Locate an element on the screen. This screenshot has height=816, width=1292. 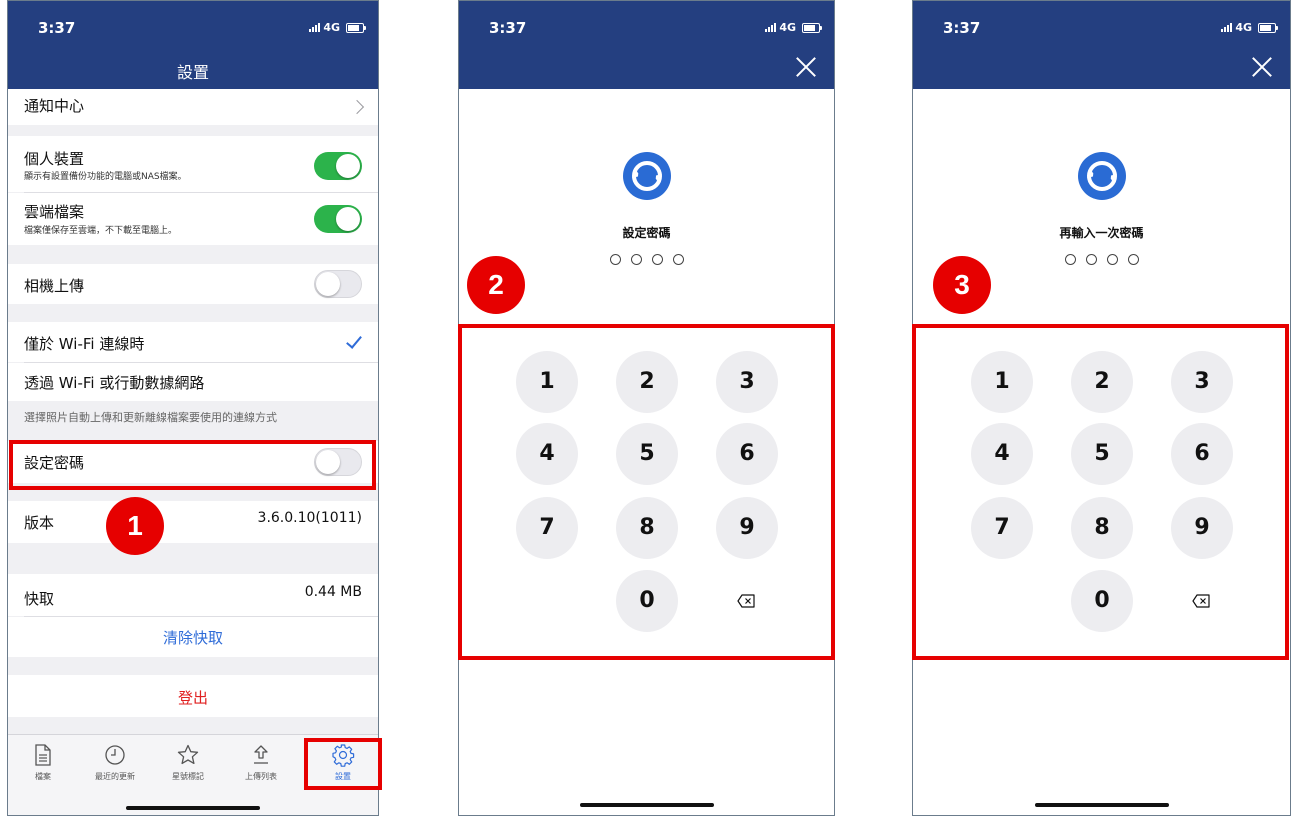
logout-row: 登出 is located at coordinates (193, 696).